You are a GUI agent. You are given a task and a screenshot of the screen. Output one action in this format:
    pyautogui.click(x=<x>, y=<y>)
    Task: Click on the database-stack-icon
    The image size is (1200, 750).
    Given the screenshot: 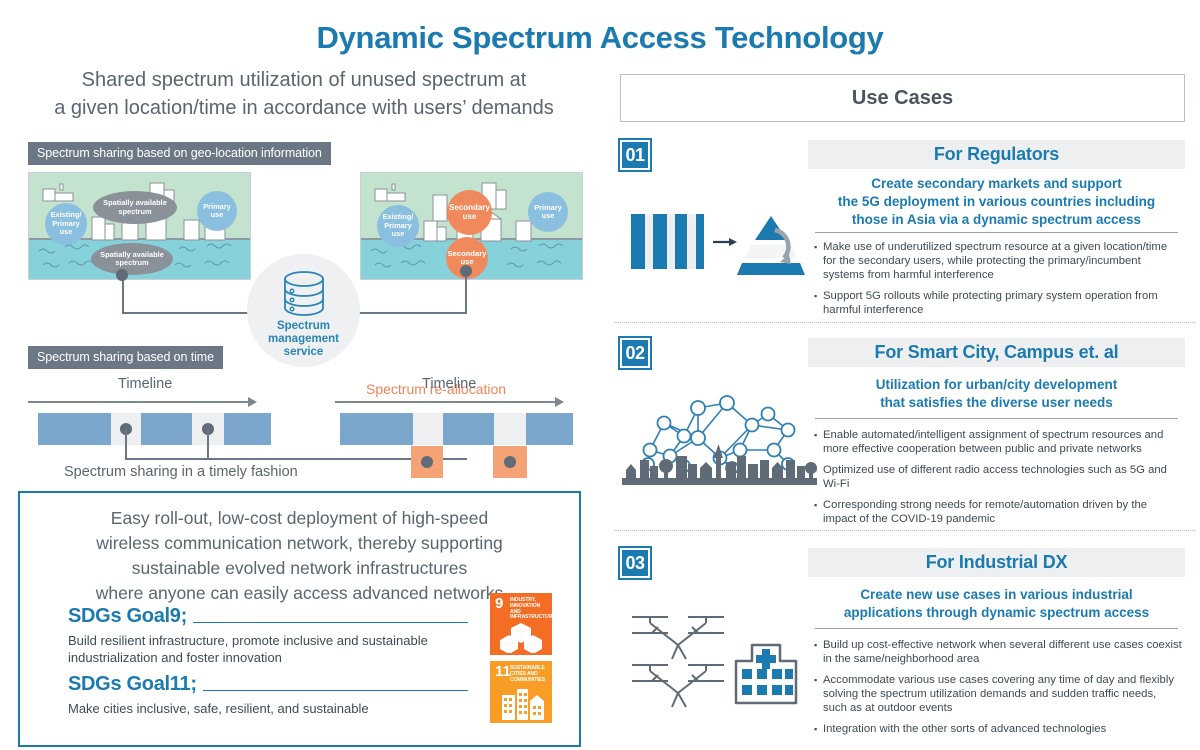 What is the action you would take?
    pyautogui.click(x=303, y=293)
    